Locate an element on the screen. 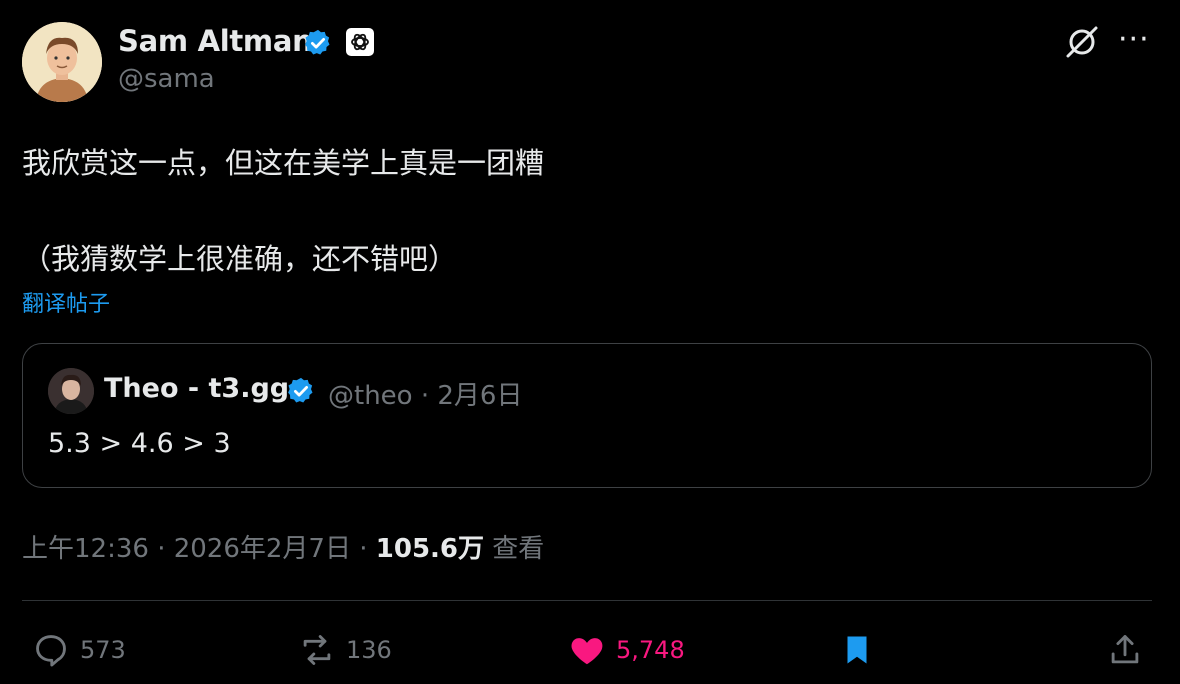 This screenshot has height=684, width=1180. post-timestamp: 上午12:36 · 2026年2月7日 · is located at coordinates (199, 549).